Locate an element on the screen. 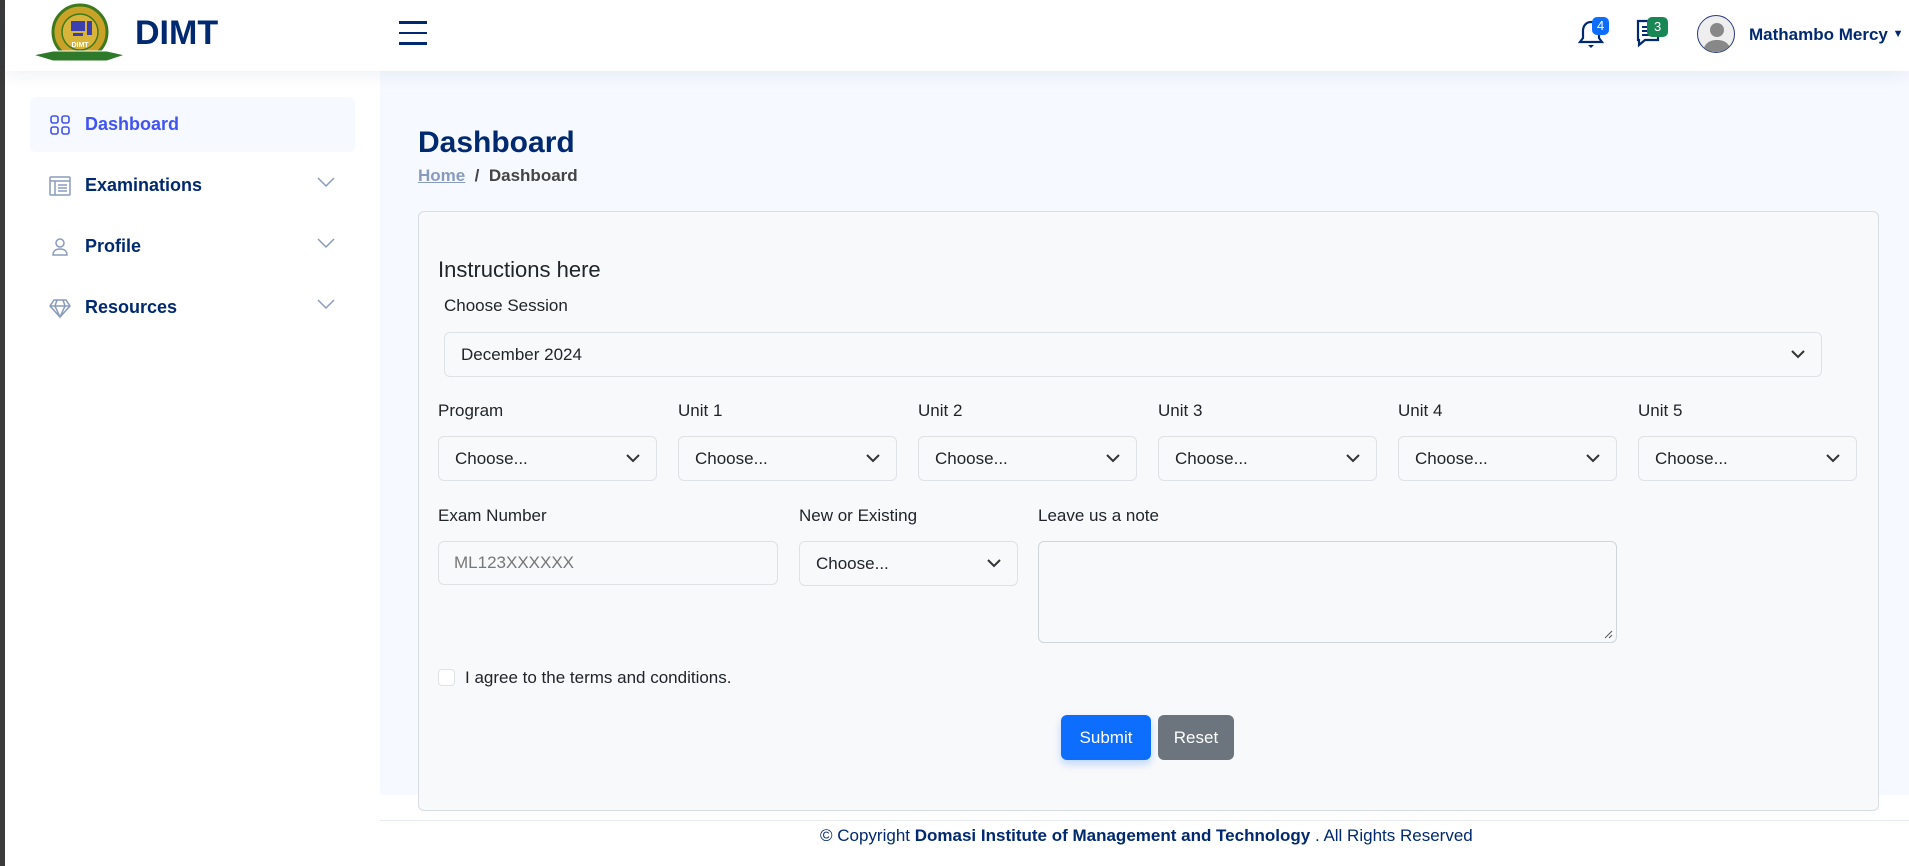 The height and width of the screenshot is (866, 1909). menu-toggle-icon is located at coordinates (413, 33).